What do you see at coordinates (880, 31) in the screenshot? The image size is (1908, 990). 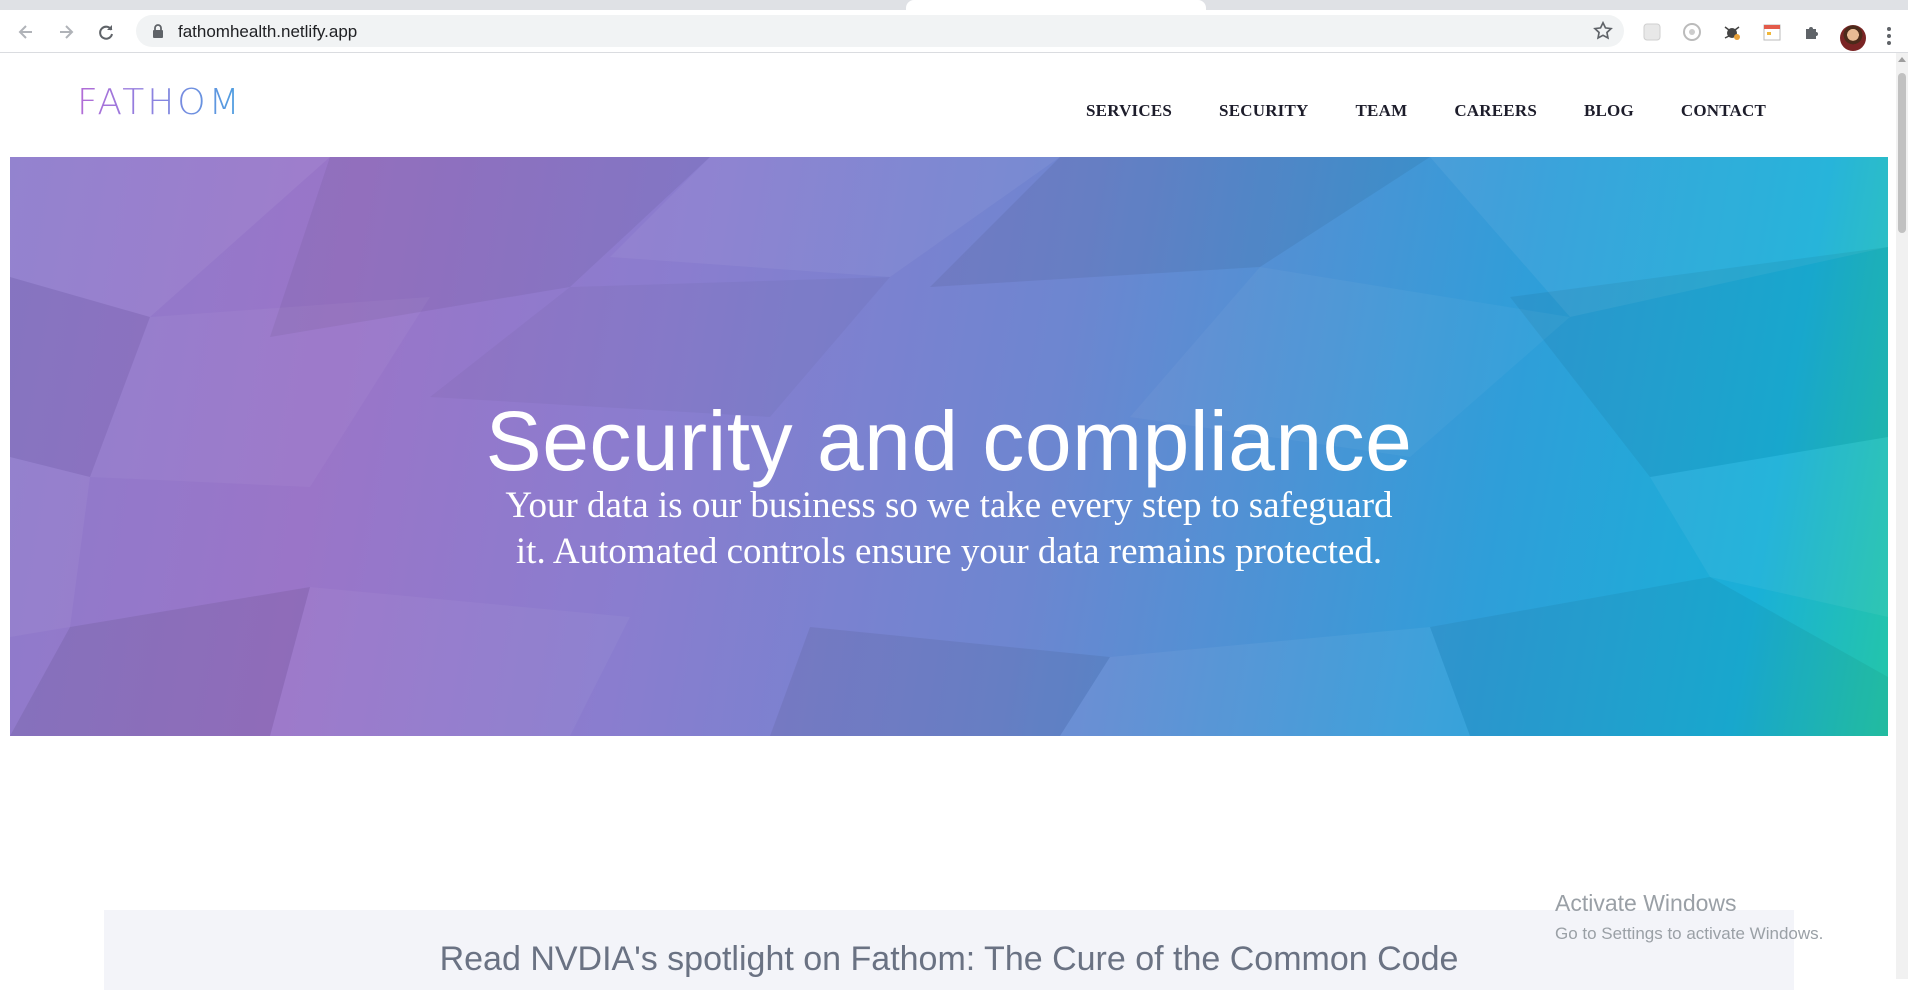 I see `address-bar: fathomhealth.netlify.app` at bounding box center [880, 31].